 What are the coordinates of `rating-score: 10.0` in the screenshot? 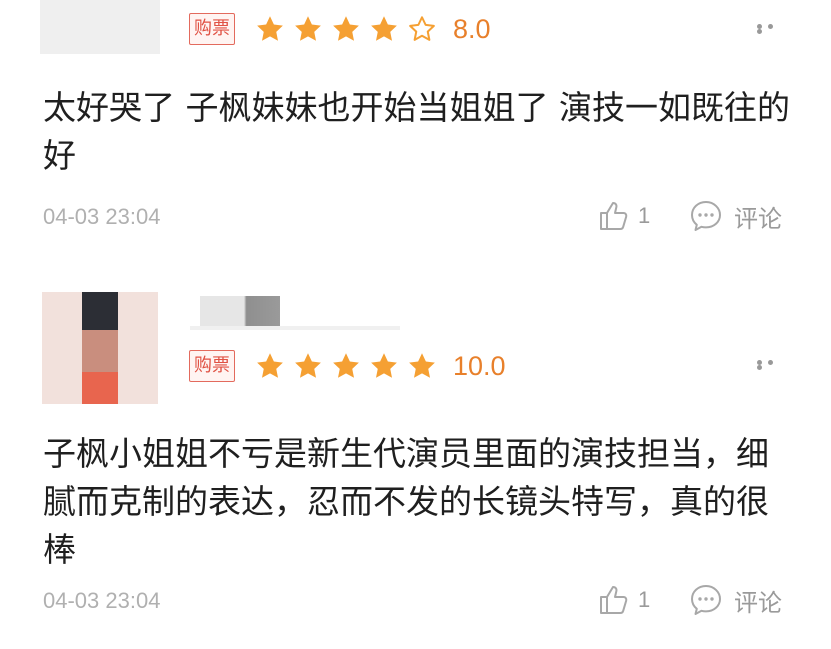 It's located at (479, 365).